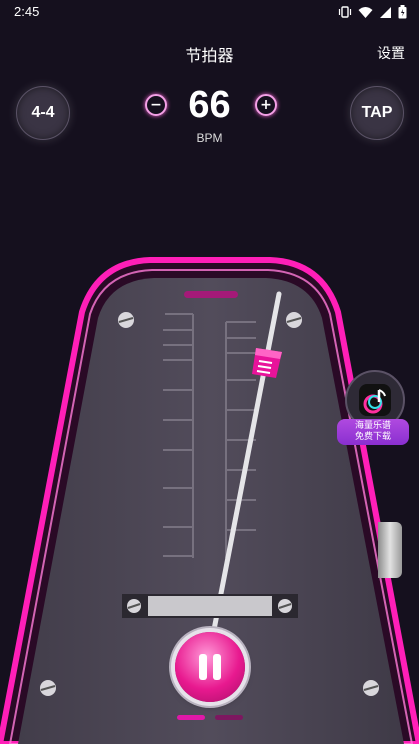 The height and width of the screenshot is (744, 419). Describe the element at coordinates (372, 426) in the screenshot. I see `ad-line-1: 海量乐谱` at that location.